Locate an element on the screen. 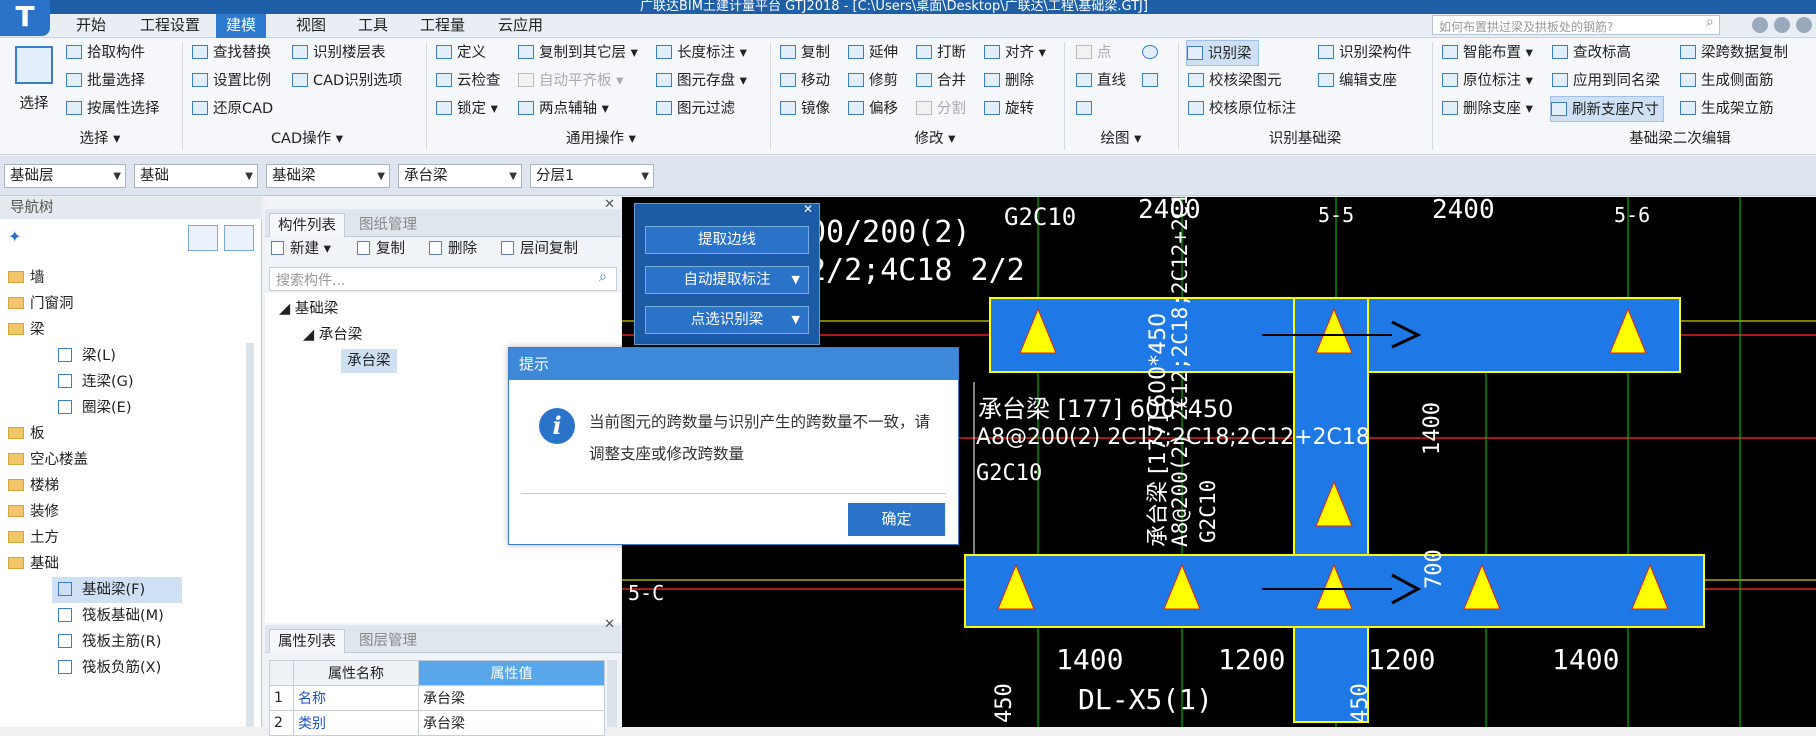 This screenshot has height=736, width=1816. nav-item-foundation-beam: 基础梁(F) is located at coordinates (117, 590).